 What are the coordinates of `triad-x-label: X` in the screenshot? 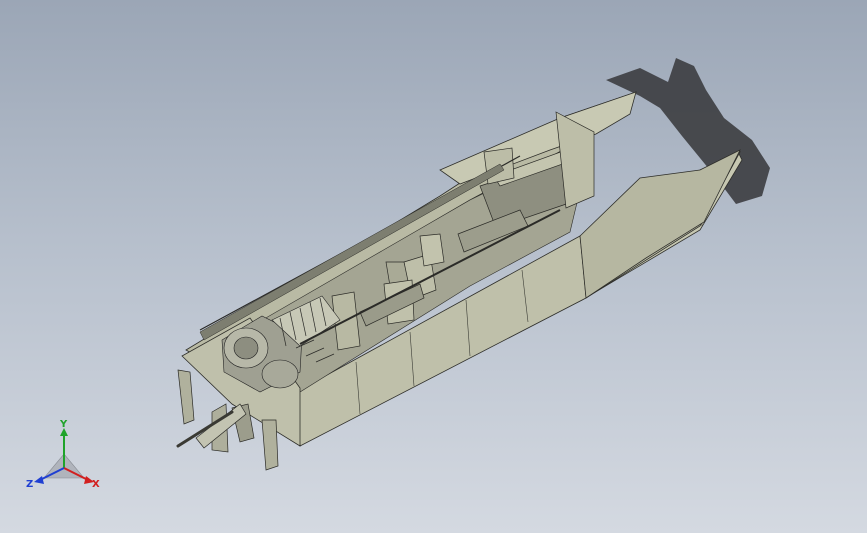 It's located at (96, 484).